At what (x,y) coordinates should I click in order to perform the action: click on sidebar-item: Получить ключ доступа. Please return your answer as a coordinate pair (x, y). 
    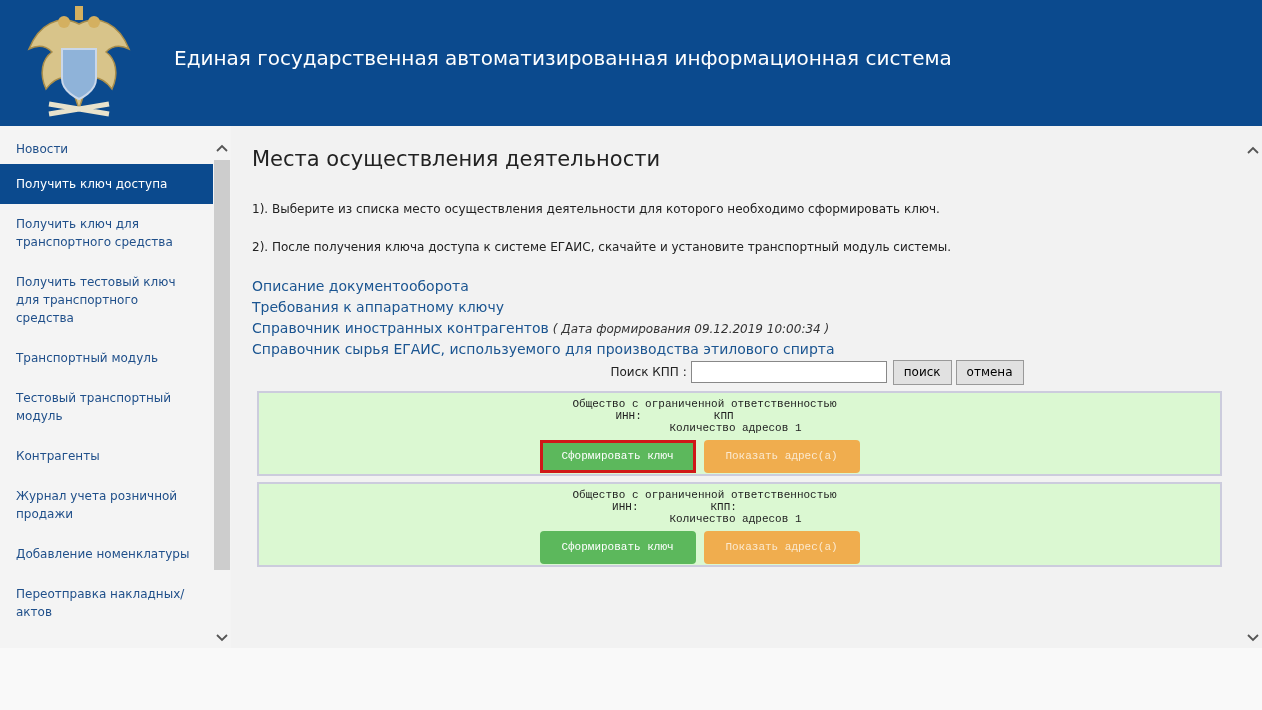
    Looking at the image, I should click on (106, 184).